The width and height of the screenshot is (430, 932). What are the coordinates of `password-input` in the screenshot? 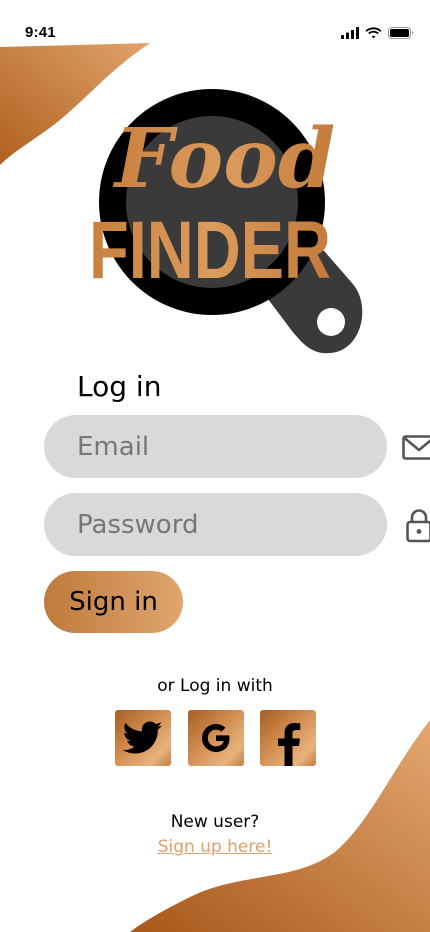 It's located at (239, 524).